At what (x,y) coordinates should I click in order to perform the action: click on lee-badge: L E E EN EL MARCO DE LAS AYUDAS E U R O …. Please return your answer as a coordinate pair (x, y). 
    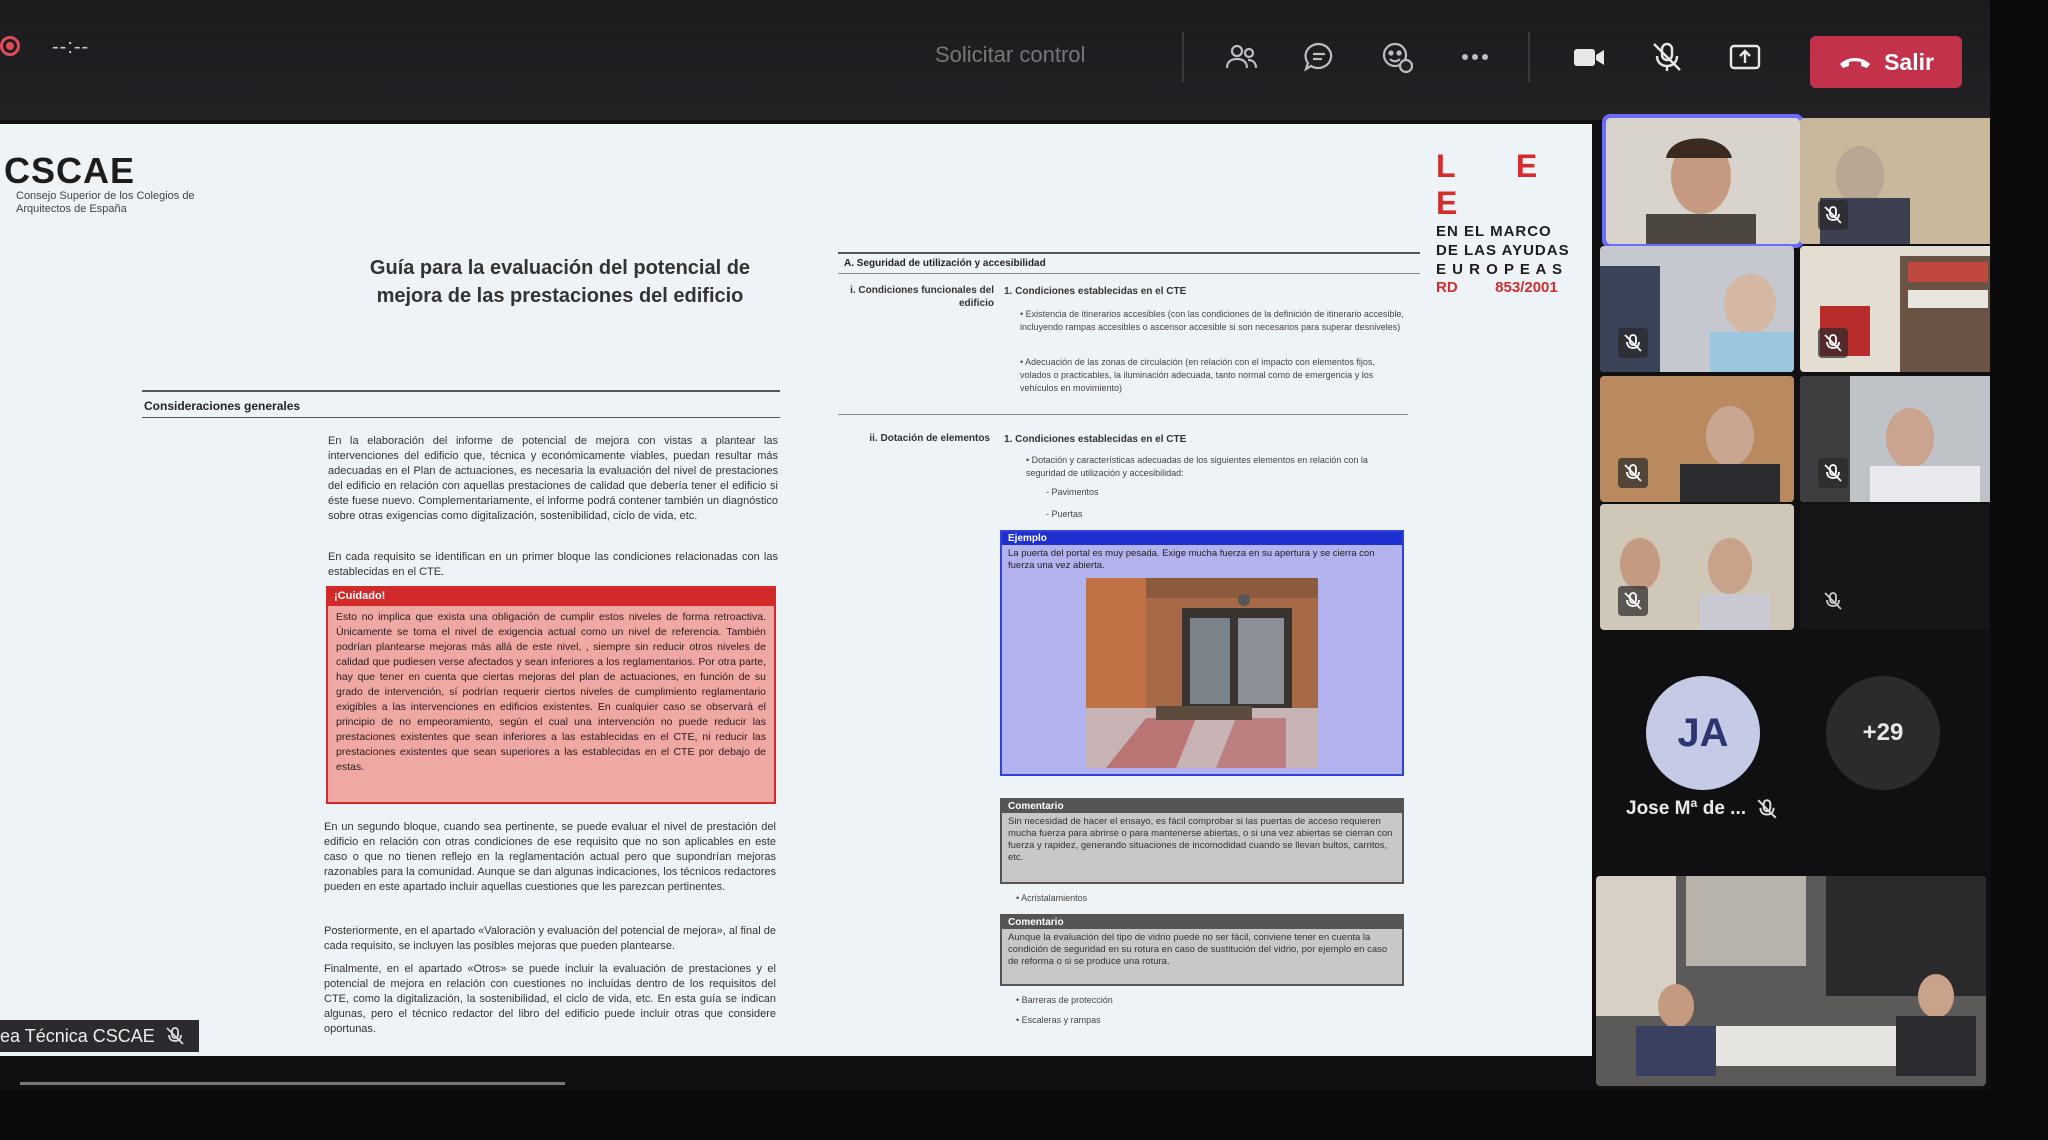
    Looking at the image, I should click on (1508, 222).